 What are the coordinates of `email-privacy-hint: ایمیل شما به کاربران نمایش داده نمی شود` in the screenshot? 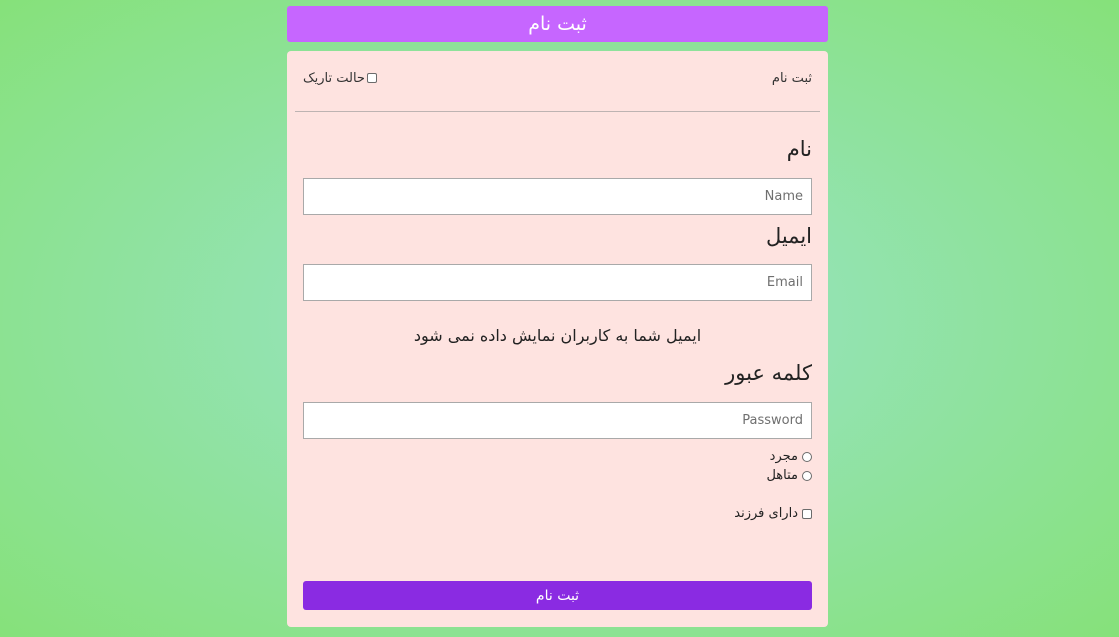 It's located at (557, 335).